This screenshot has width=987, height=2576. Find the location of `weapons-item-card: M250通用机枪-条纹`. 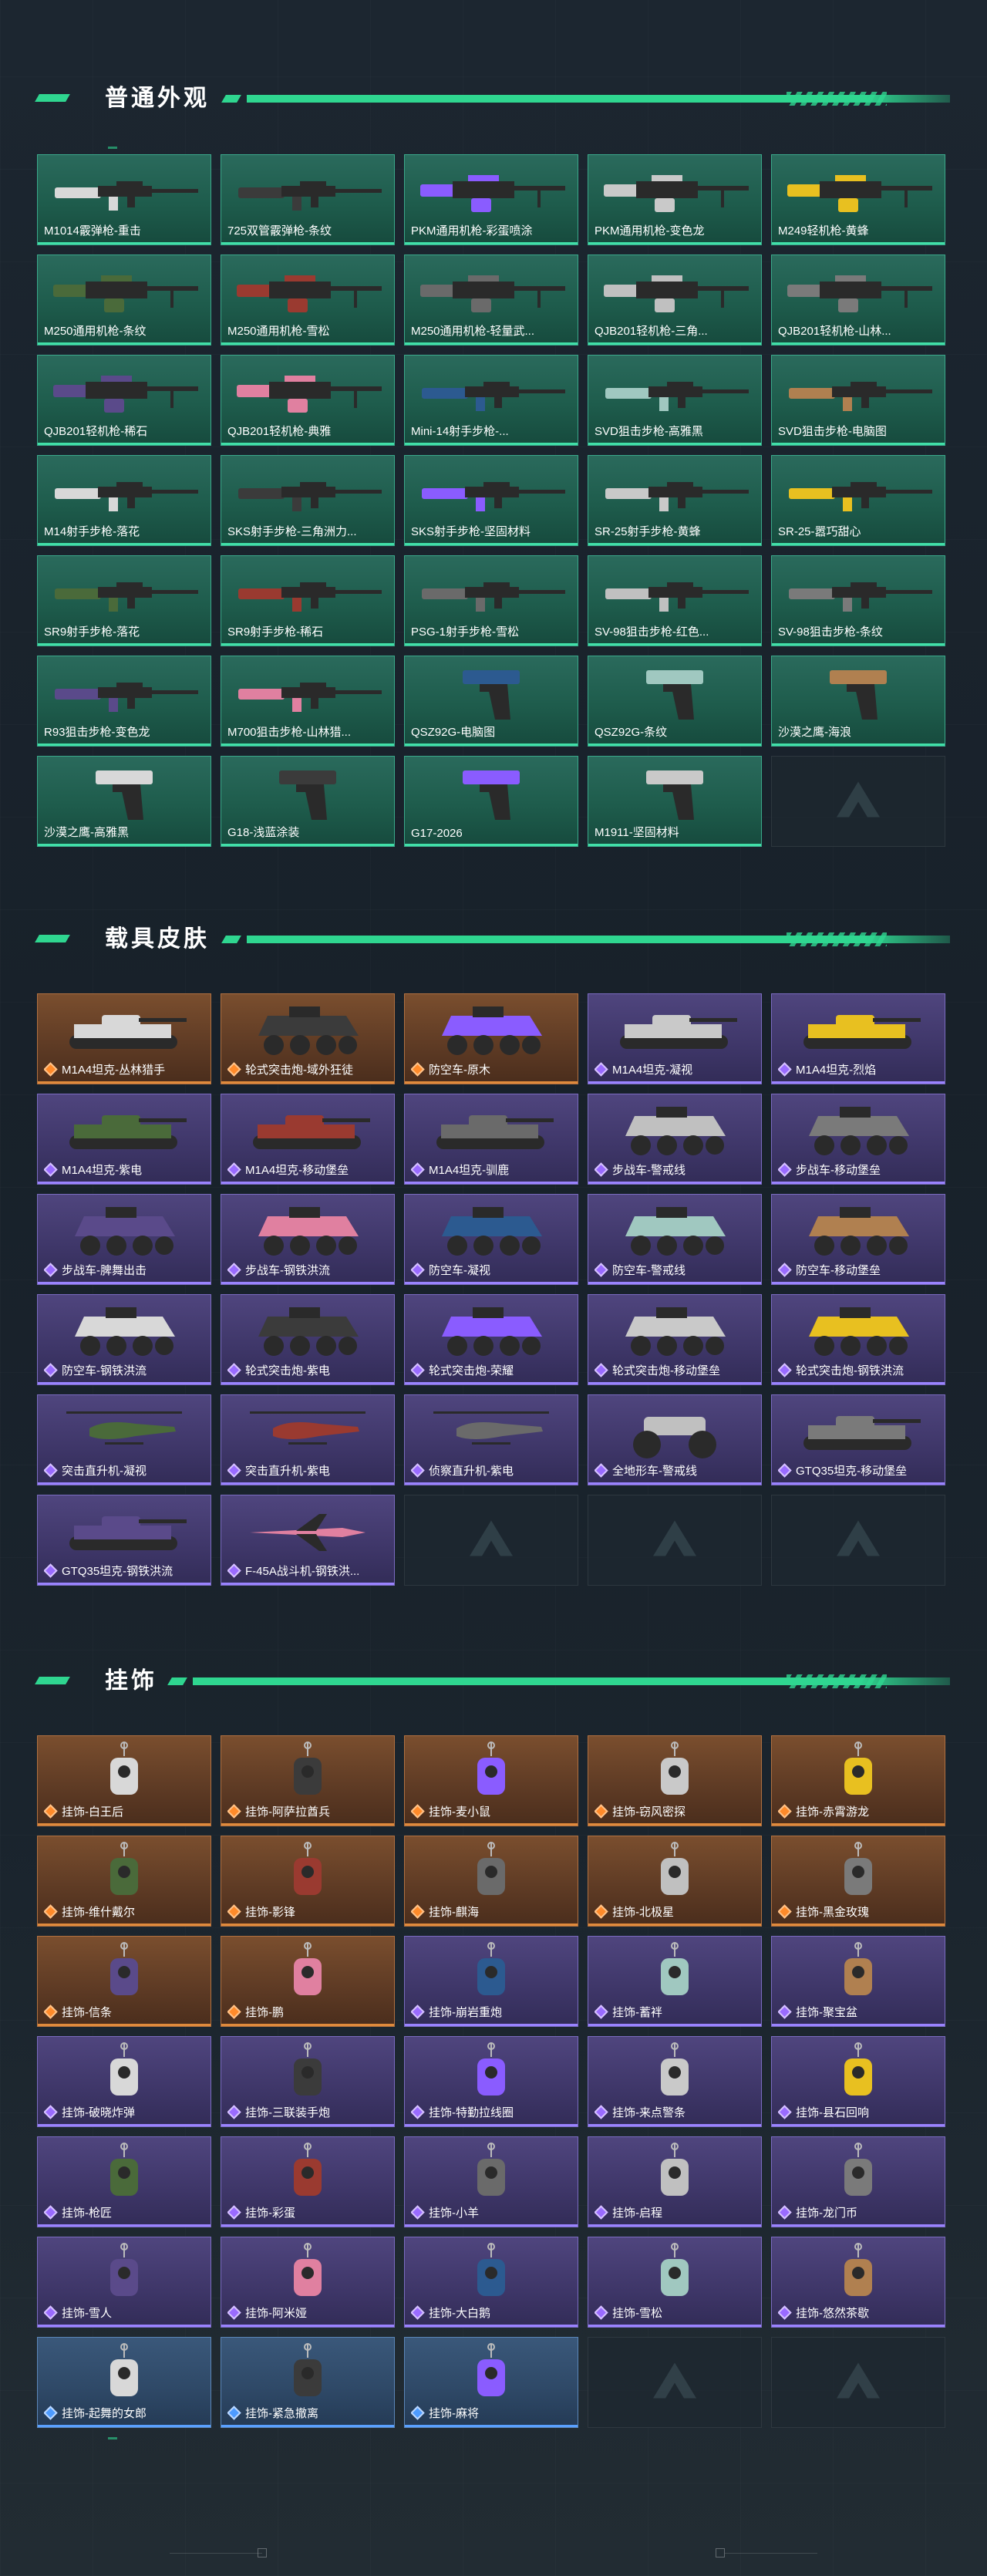

weapons-item-card: M250通用机枪-条纹 is located at coordinates (124, 300).